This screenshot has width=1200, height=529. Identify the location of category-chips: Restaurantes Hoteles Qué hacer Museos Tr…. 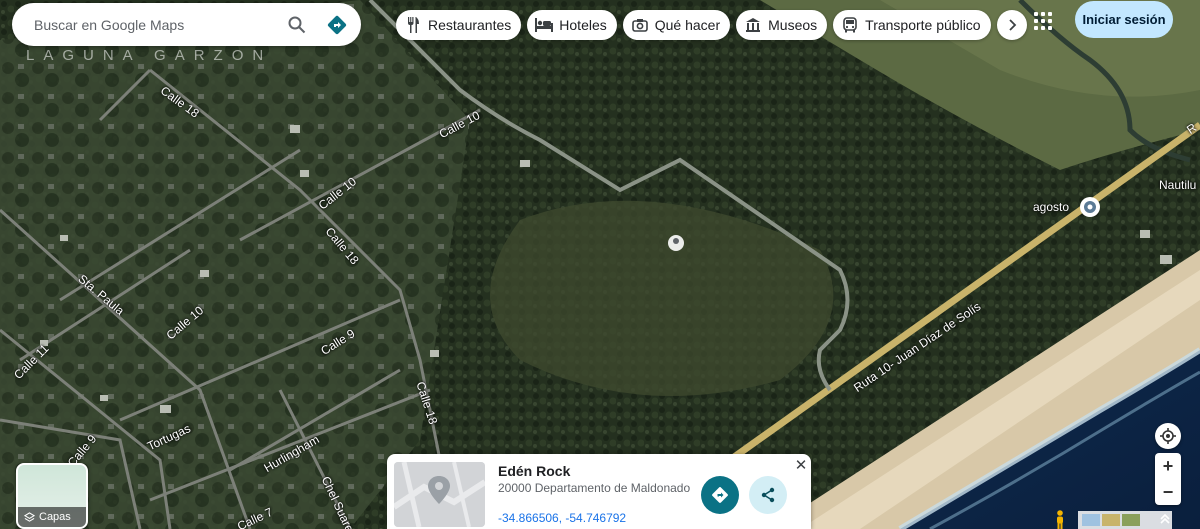
(711, 25).